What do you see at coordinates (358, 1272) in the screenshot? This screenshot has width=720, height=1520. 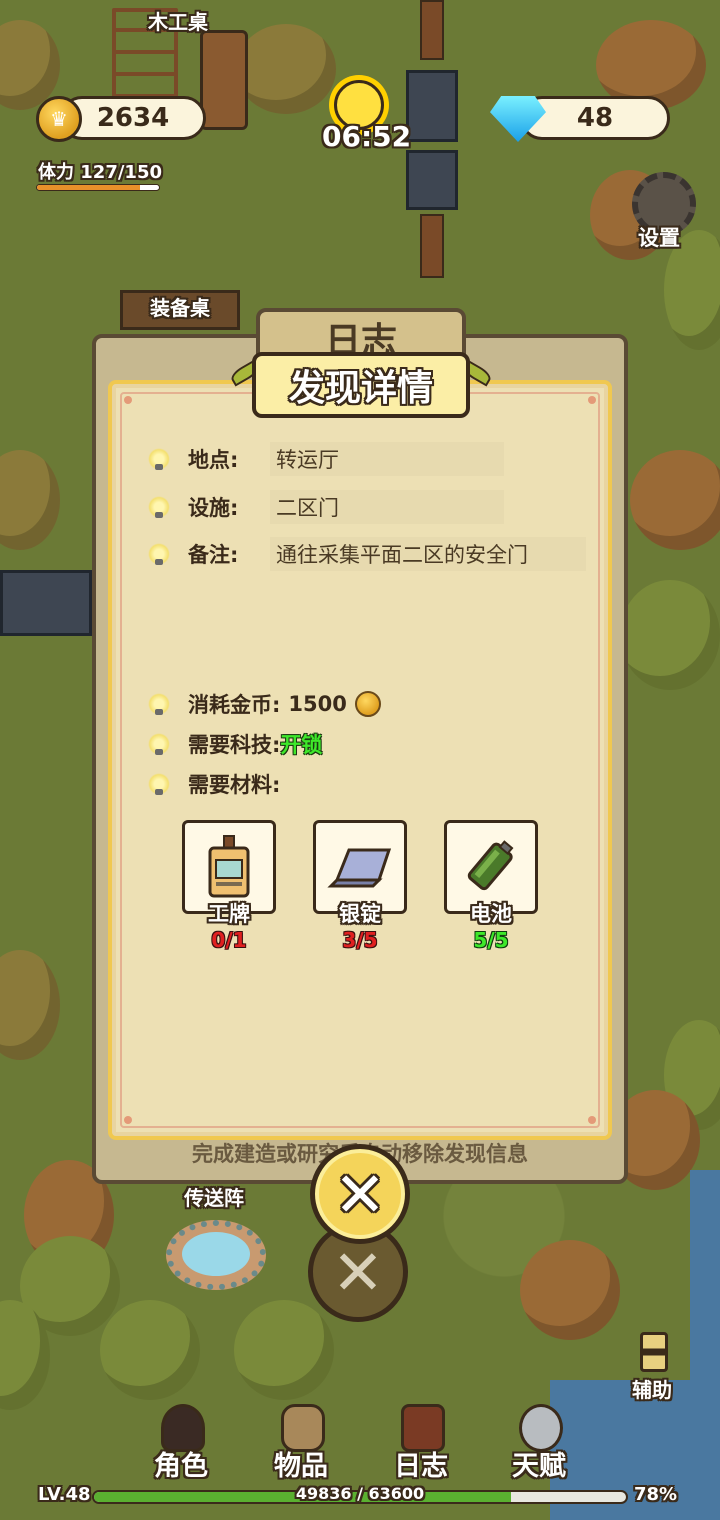 I see `close-glyph: ✕` at bounding box center [358, 1272].